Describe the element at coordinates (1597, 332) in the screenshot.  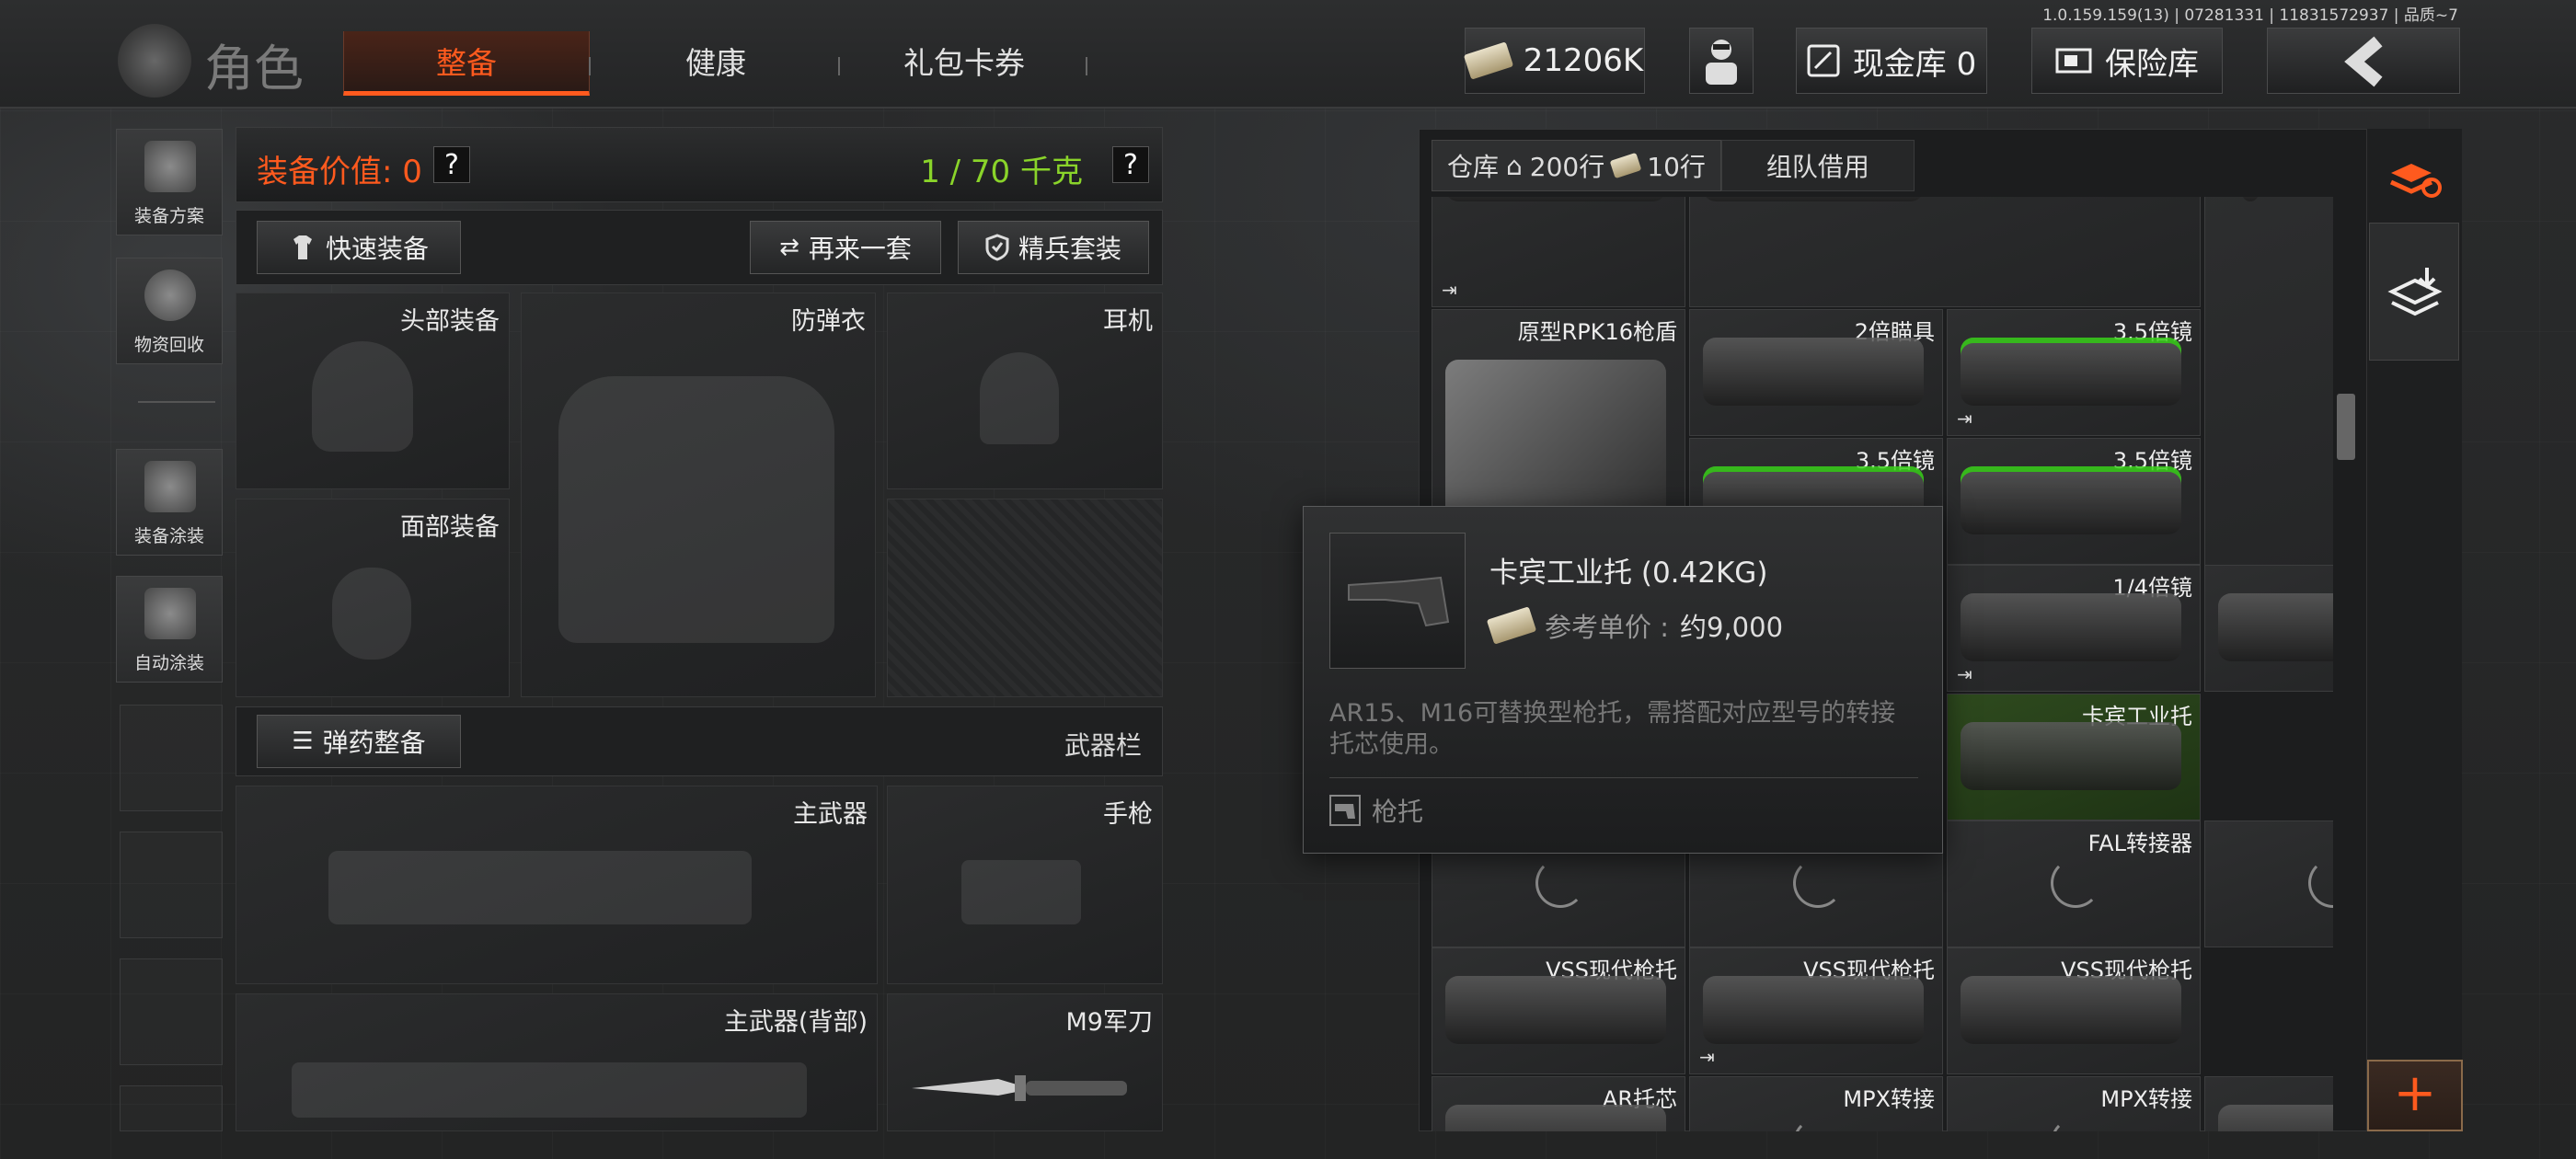
I see `inventory-item-name: 原型RPK16枪盾` at that location.